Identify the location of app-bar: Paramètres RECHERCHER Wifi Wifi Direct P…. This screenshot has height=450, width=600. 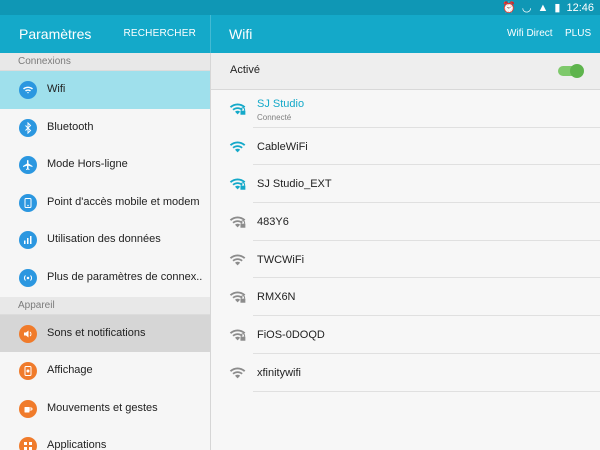
(300, 34).